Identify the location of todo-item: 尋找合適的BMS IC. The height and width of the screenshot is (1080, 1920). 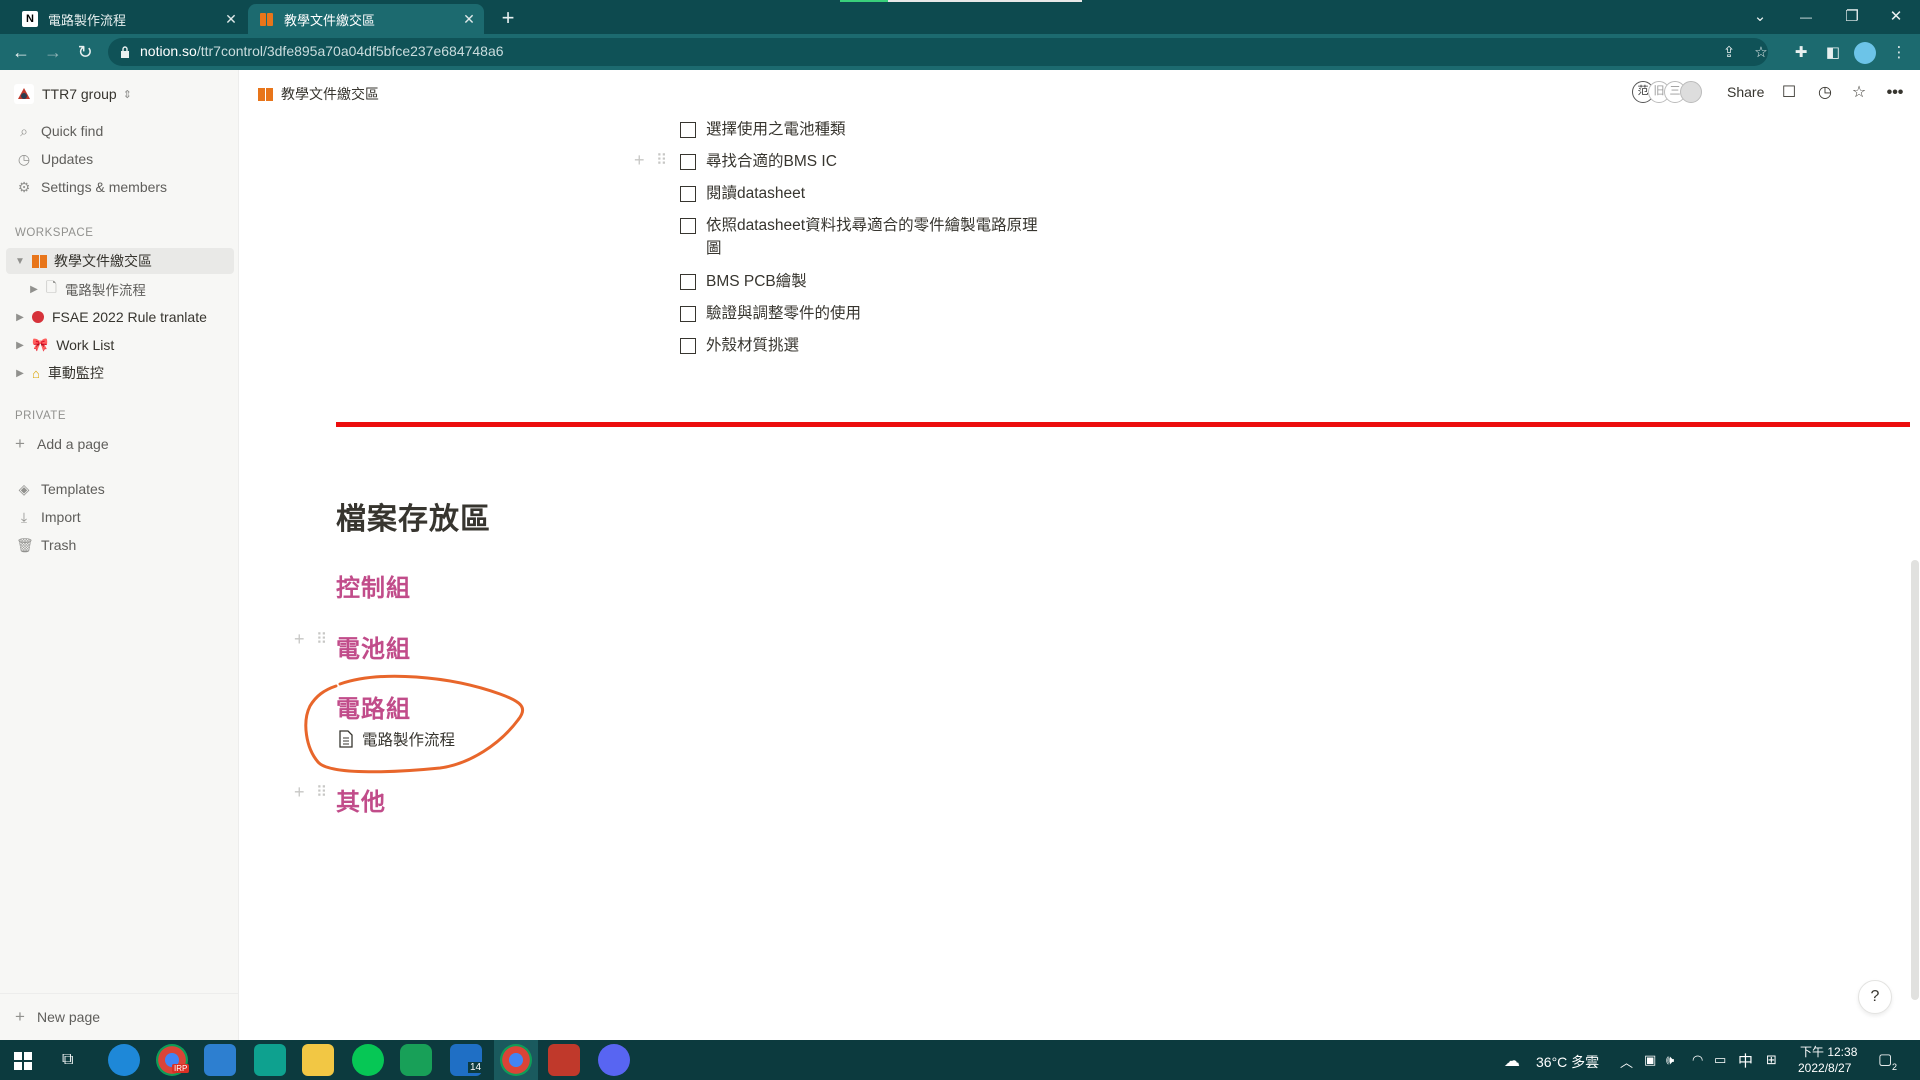
(865, 161).